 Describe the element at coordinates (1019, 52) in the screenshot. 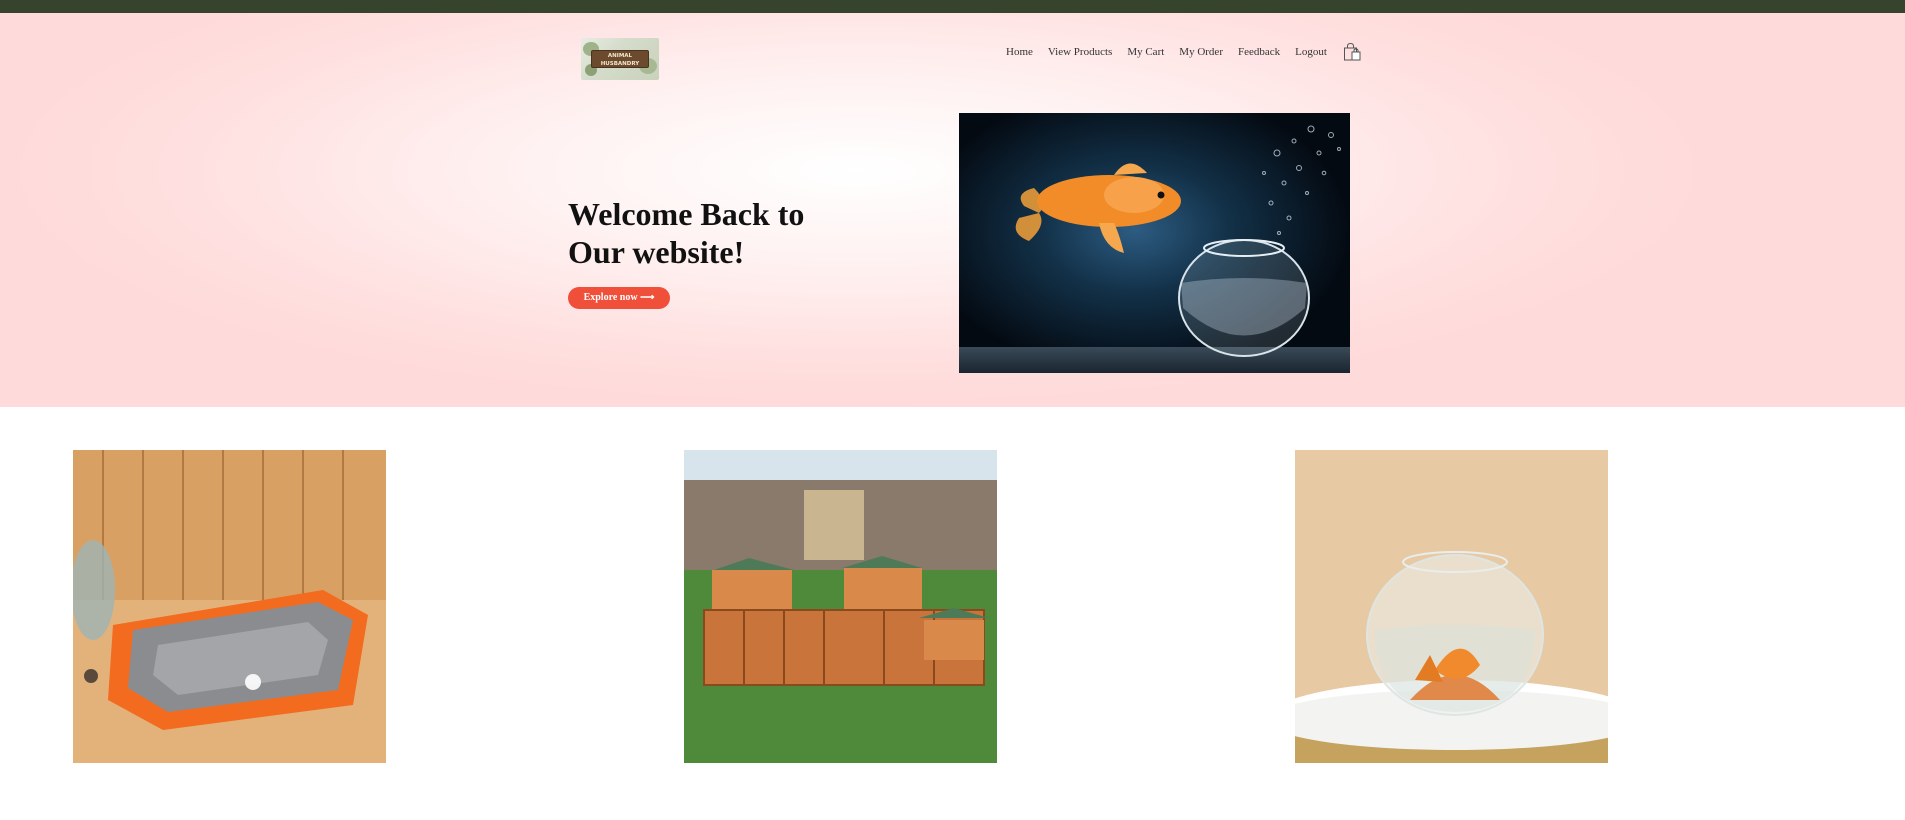

I see `nav-home: Home` at that location.